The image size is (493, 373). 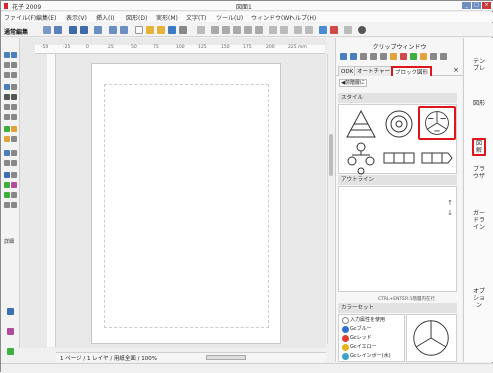 What do you see at coordinates (373, 56) in the screenshot?
I see `panel-search-icon` at bounding box center [373, 56].